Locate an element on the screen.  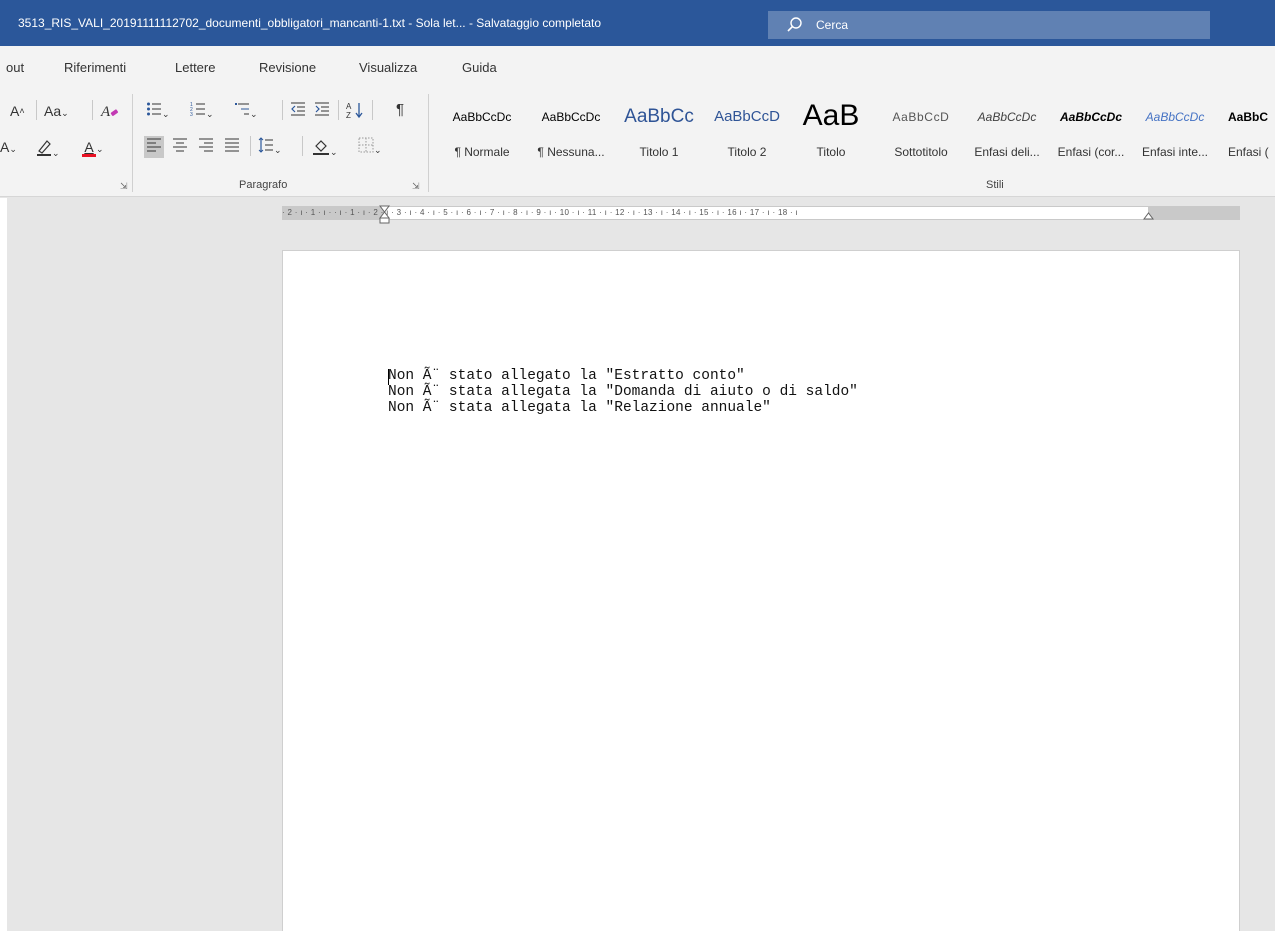
tab-revisione: Revisione is located at coordinates (287, 67).